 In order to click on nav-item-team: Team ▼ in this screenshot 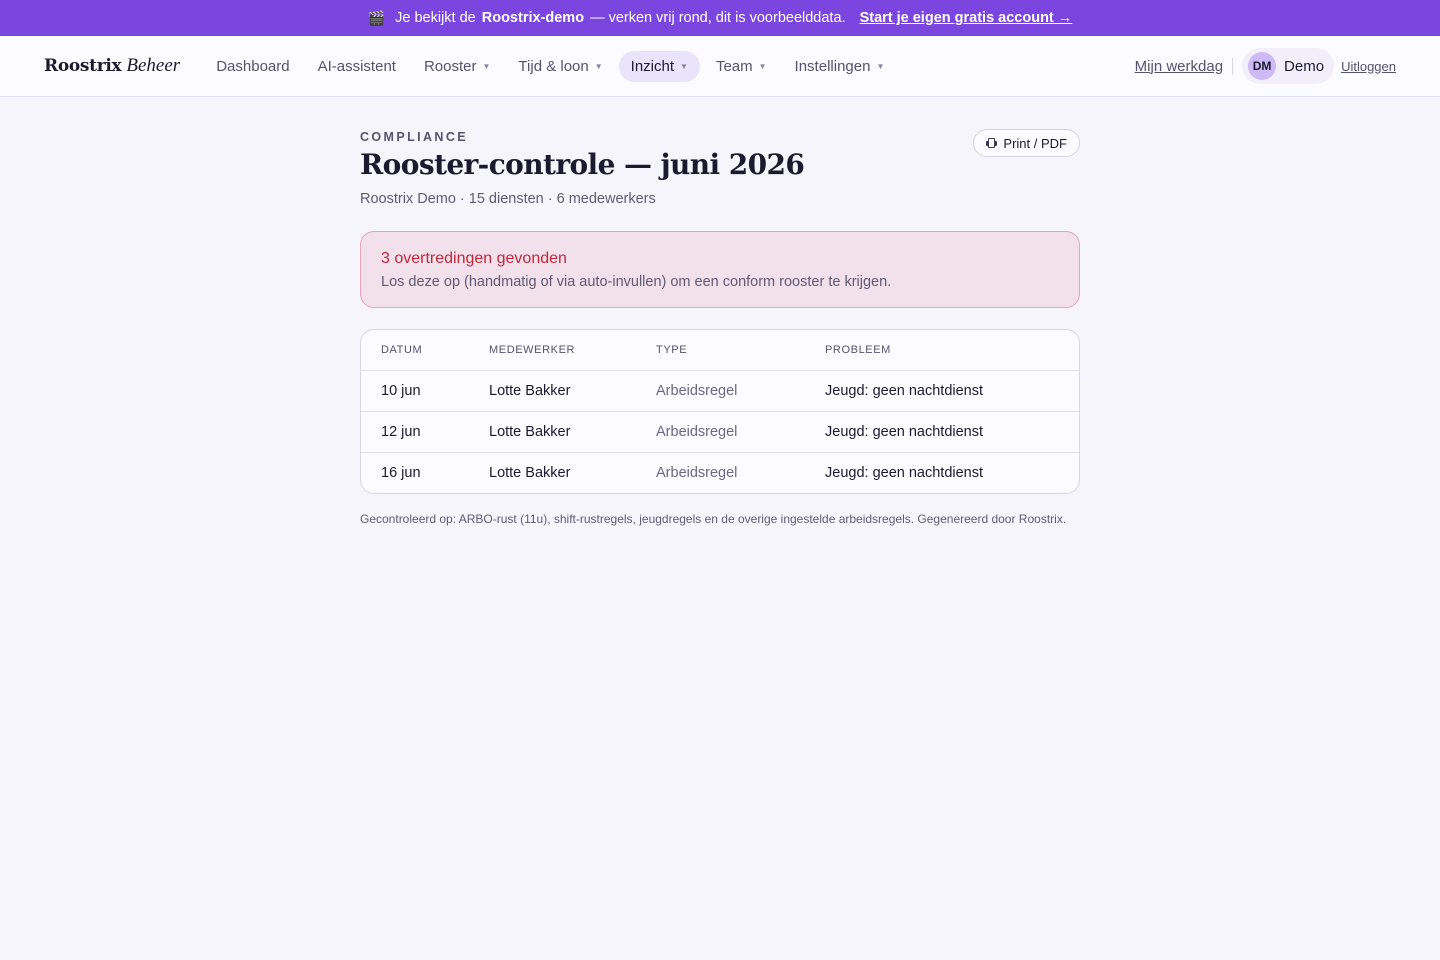, I will do `click(741, 66)`.